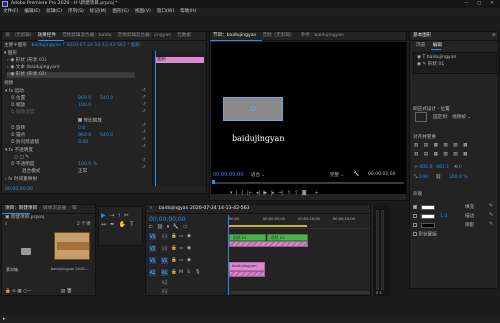 The height and width of the screenshot is (323, 500). I want to click on tab-media-browser: 媒体浏览器, so click(54, 209).